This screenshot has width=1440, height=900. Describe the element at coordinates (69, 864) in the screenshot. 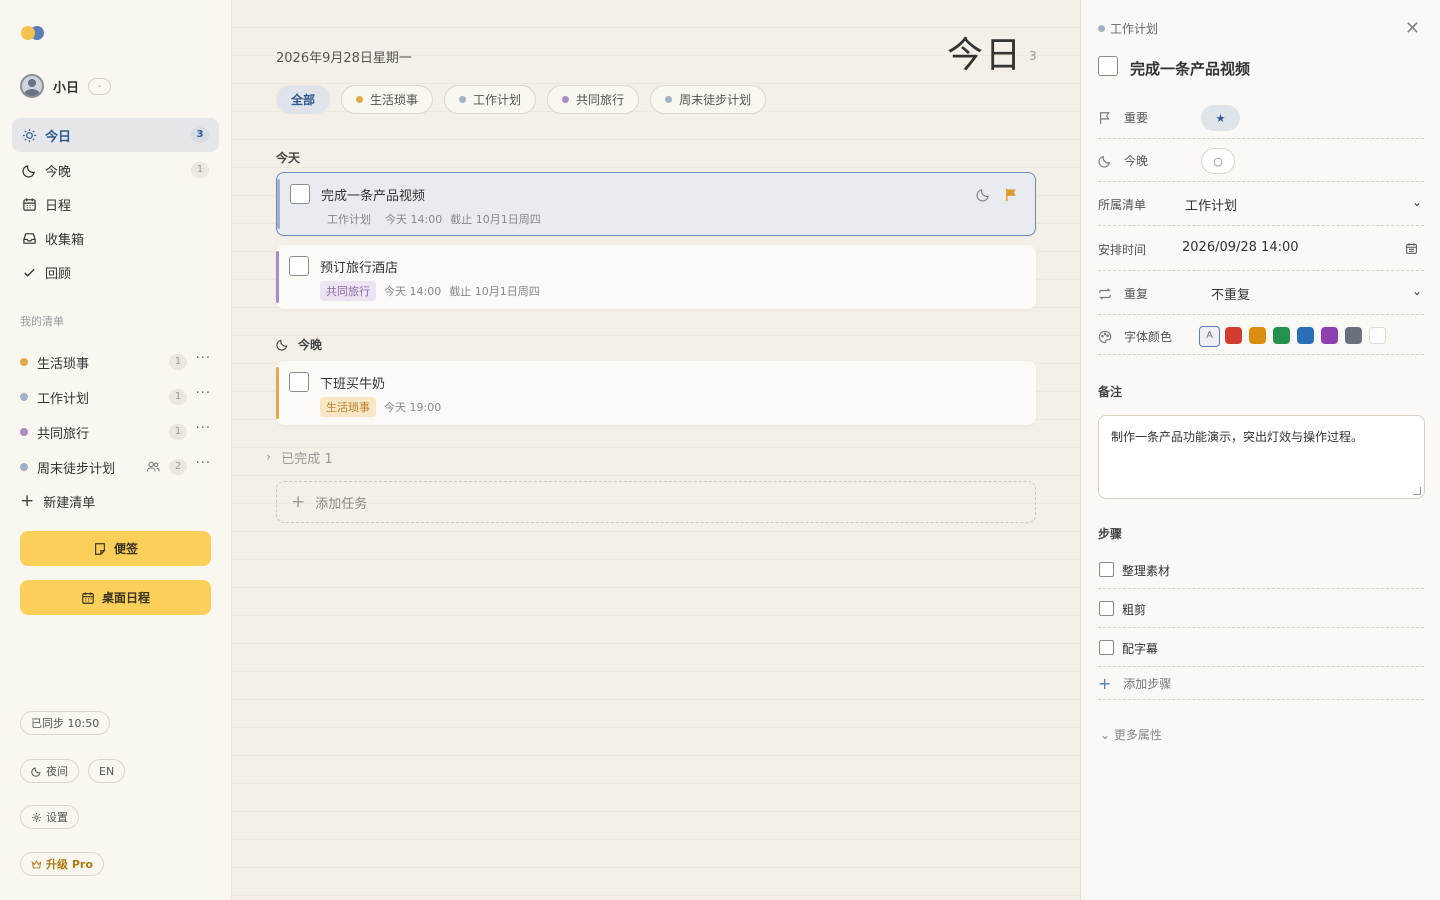

I see `upgrade-label: 升级 Pro` at that location.